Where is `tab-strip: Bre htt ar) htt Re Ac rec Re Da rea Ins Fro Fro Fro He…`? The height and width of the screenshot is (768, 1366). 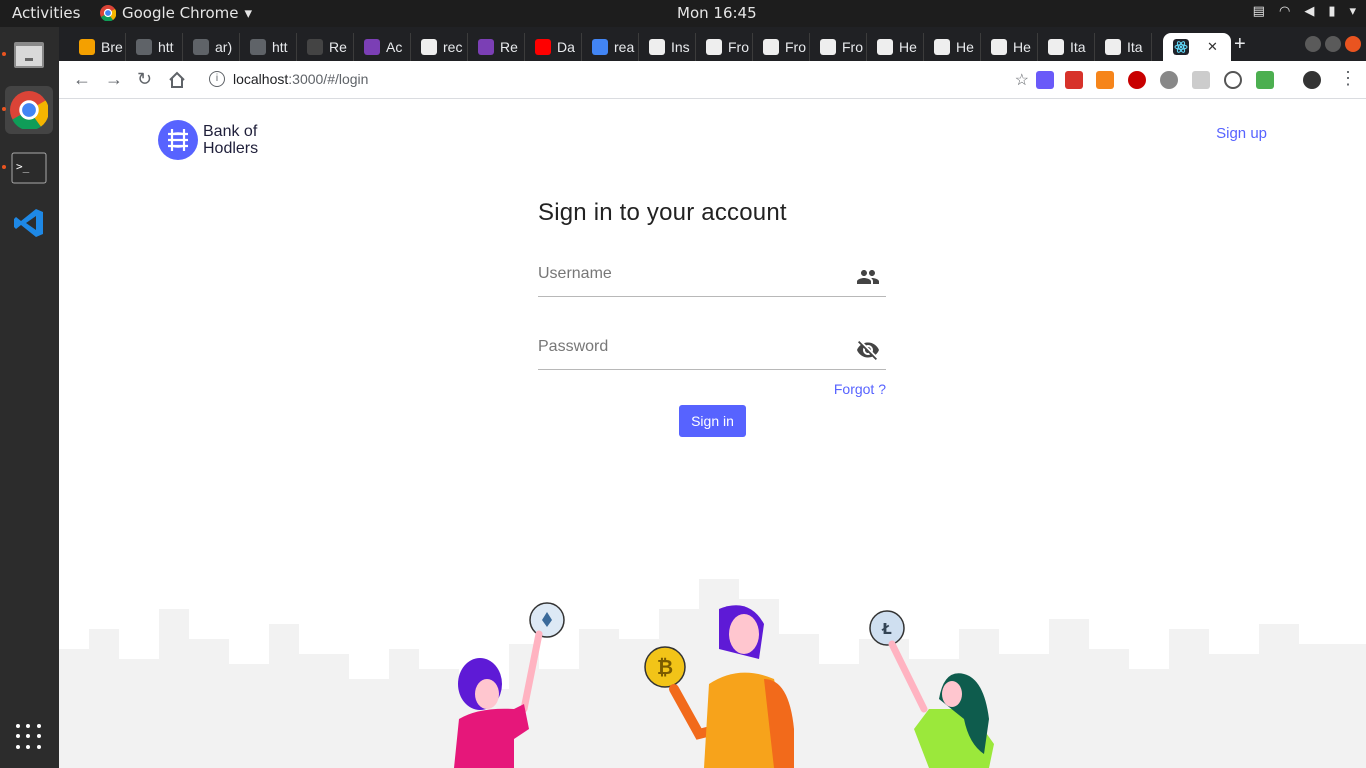 tab-strip: Bre htt ar) htt Re Ac rec Re Da rea Ins Fro Fro Fro He… is located at coordinates (712, 44).